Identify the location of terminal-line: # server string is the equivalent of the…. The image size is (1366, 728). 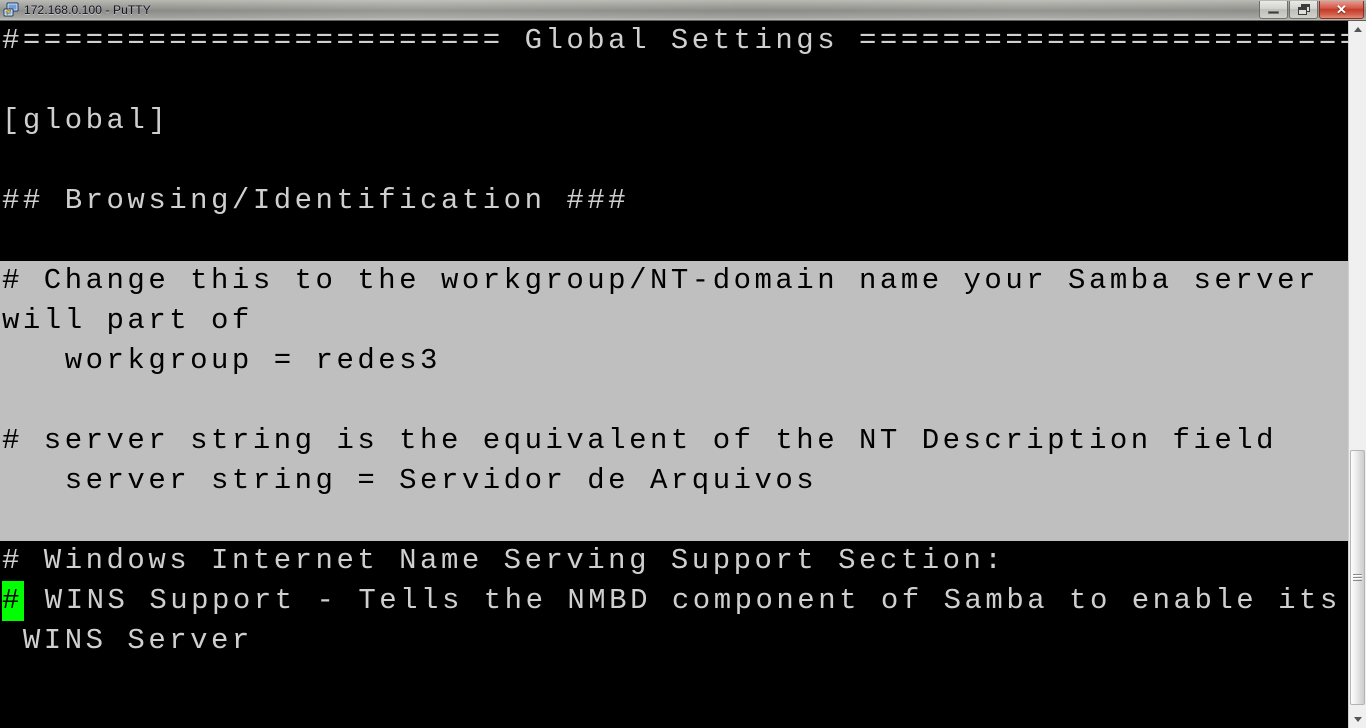
(674, 441).